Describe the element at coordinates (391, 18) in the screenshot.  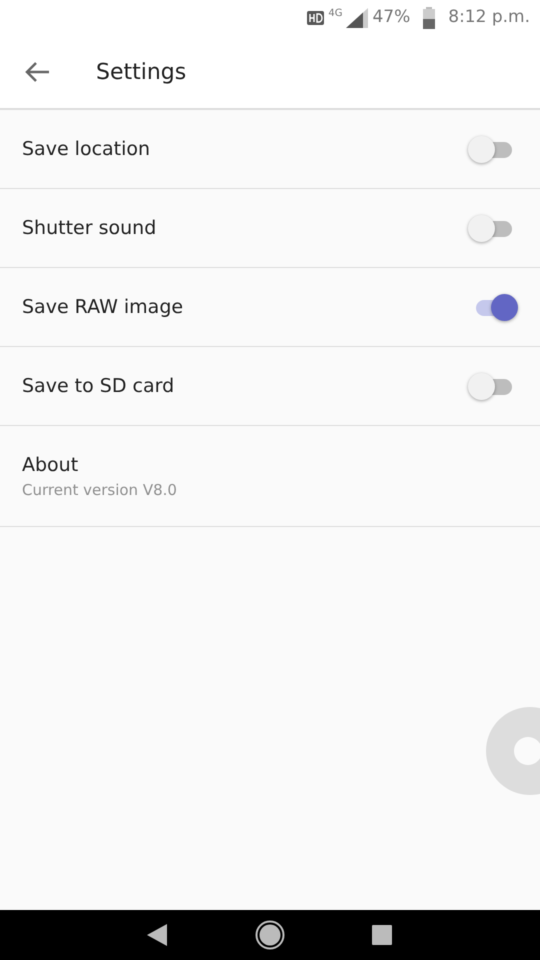
I see `battery-percent: 47%` at that location.